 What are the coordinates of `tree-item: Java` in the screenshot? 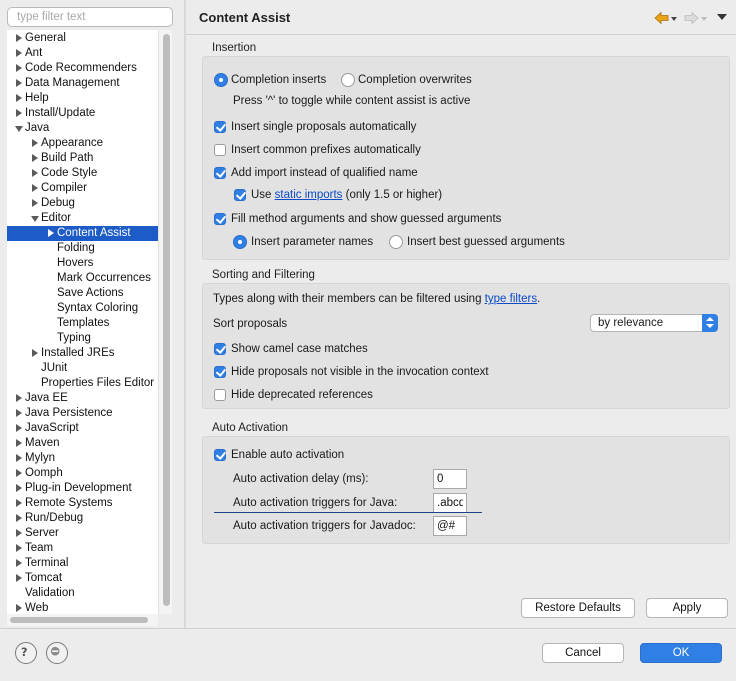 It's located at (82, 128).